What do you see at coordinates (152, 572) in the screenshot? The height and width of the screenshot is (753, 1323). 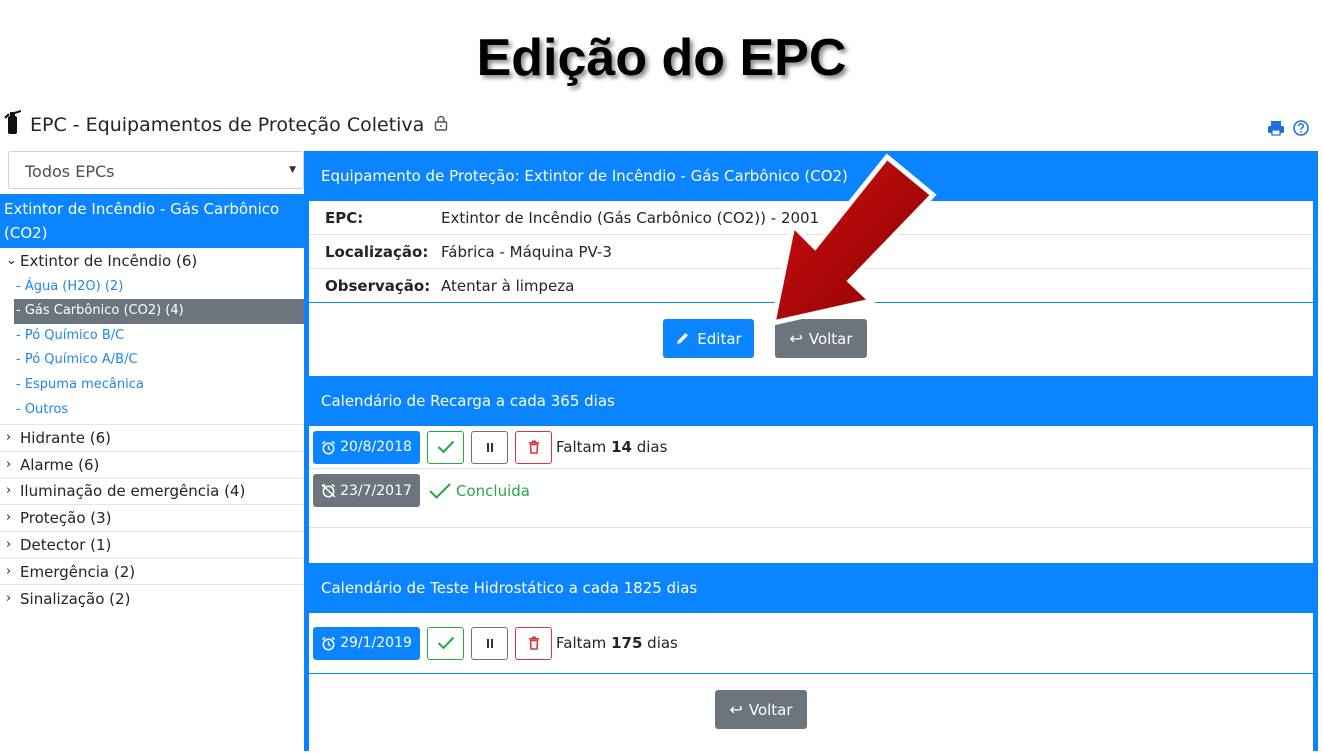 I see `tree-group-emergencia: › Emergência (2)` at bounding box center [152, 572].